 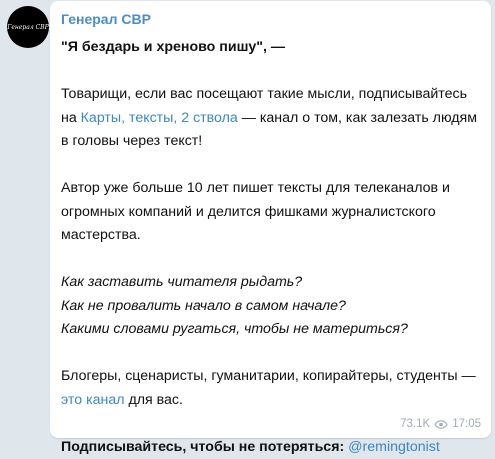 I want to click on channel-name: Генерал СВР, so click(x=271, y=19).